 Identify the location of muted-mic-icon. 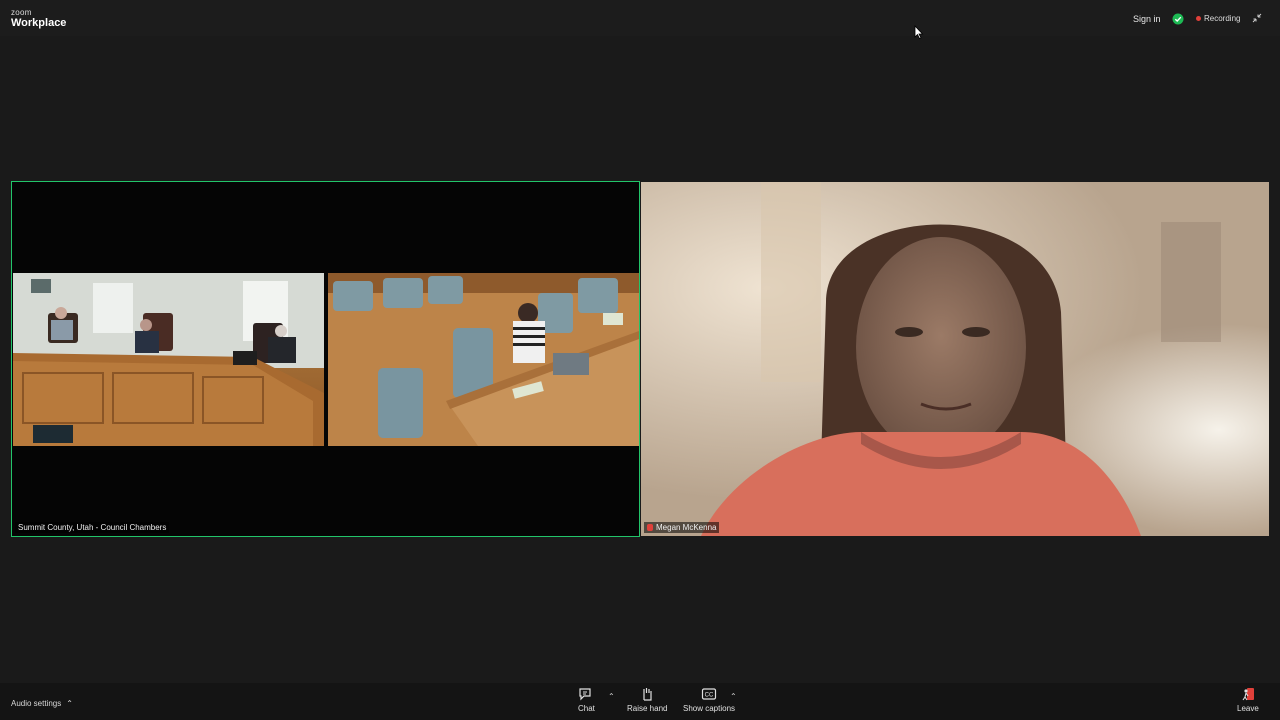
(650, 527).